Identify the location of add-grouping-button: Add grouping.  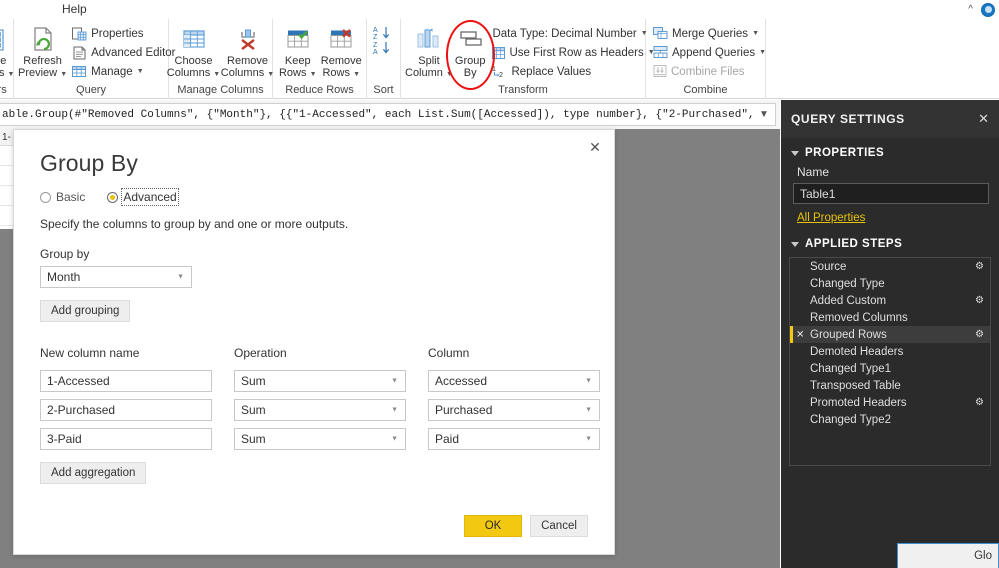
(85, 311).